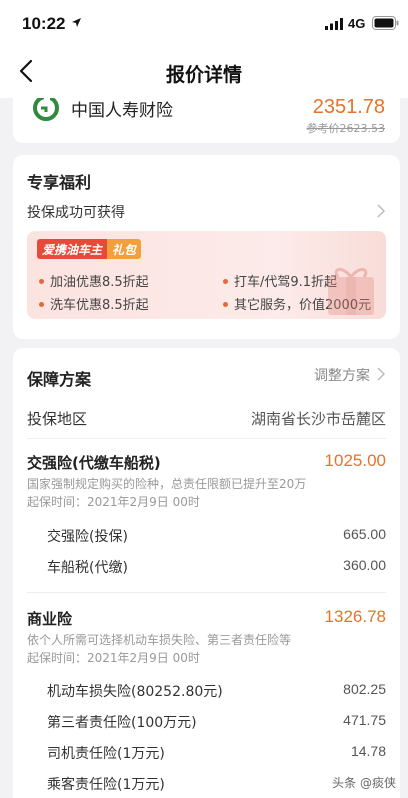 This screenshot has width=408, height=798. What do you see at coordinates (50, 619) in the screenshot?
I see `commercial-title: 商业险` at bounding box center [50, 619].